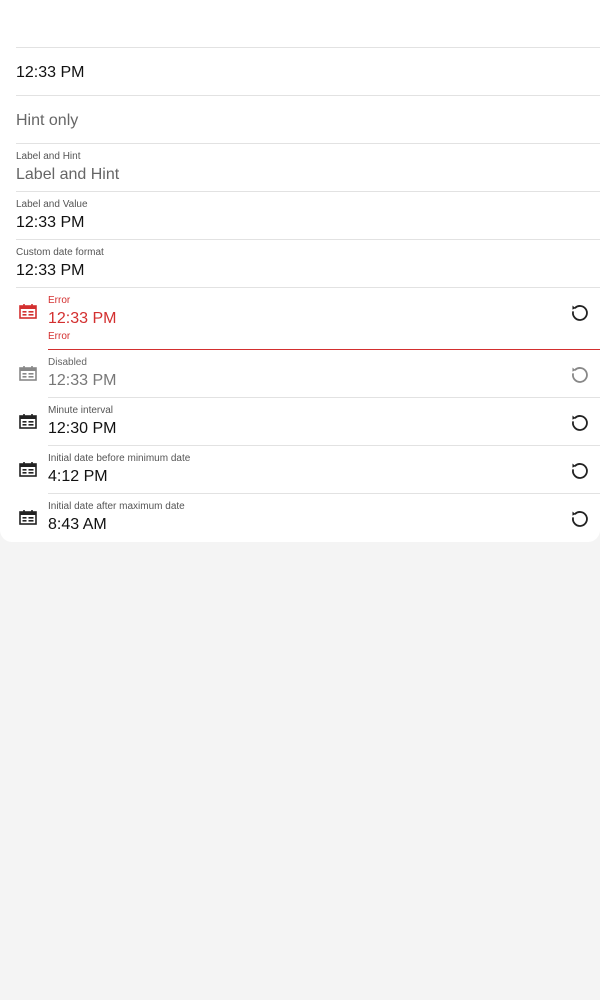  What do you see at coordinates (59, 300) in the screenshot?
I see `time-field-label: Error` at bounding box center [59, 300].